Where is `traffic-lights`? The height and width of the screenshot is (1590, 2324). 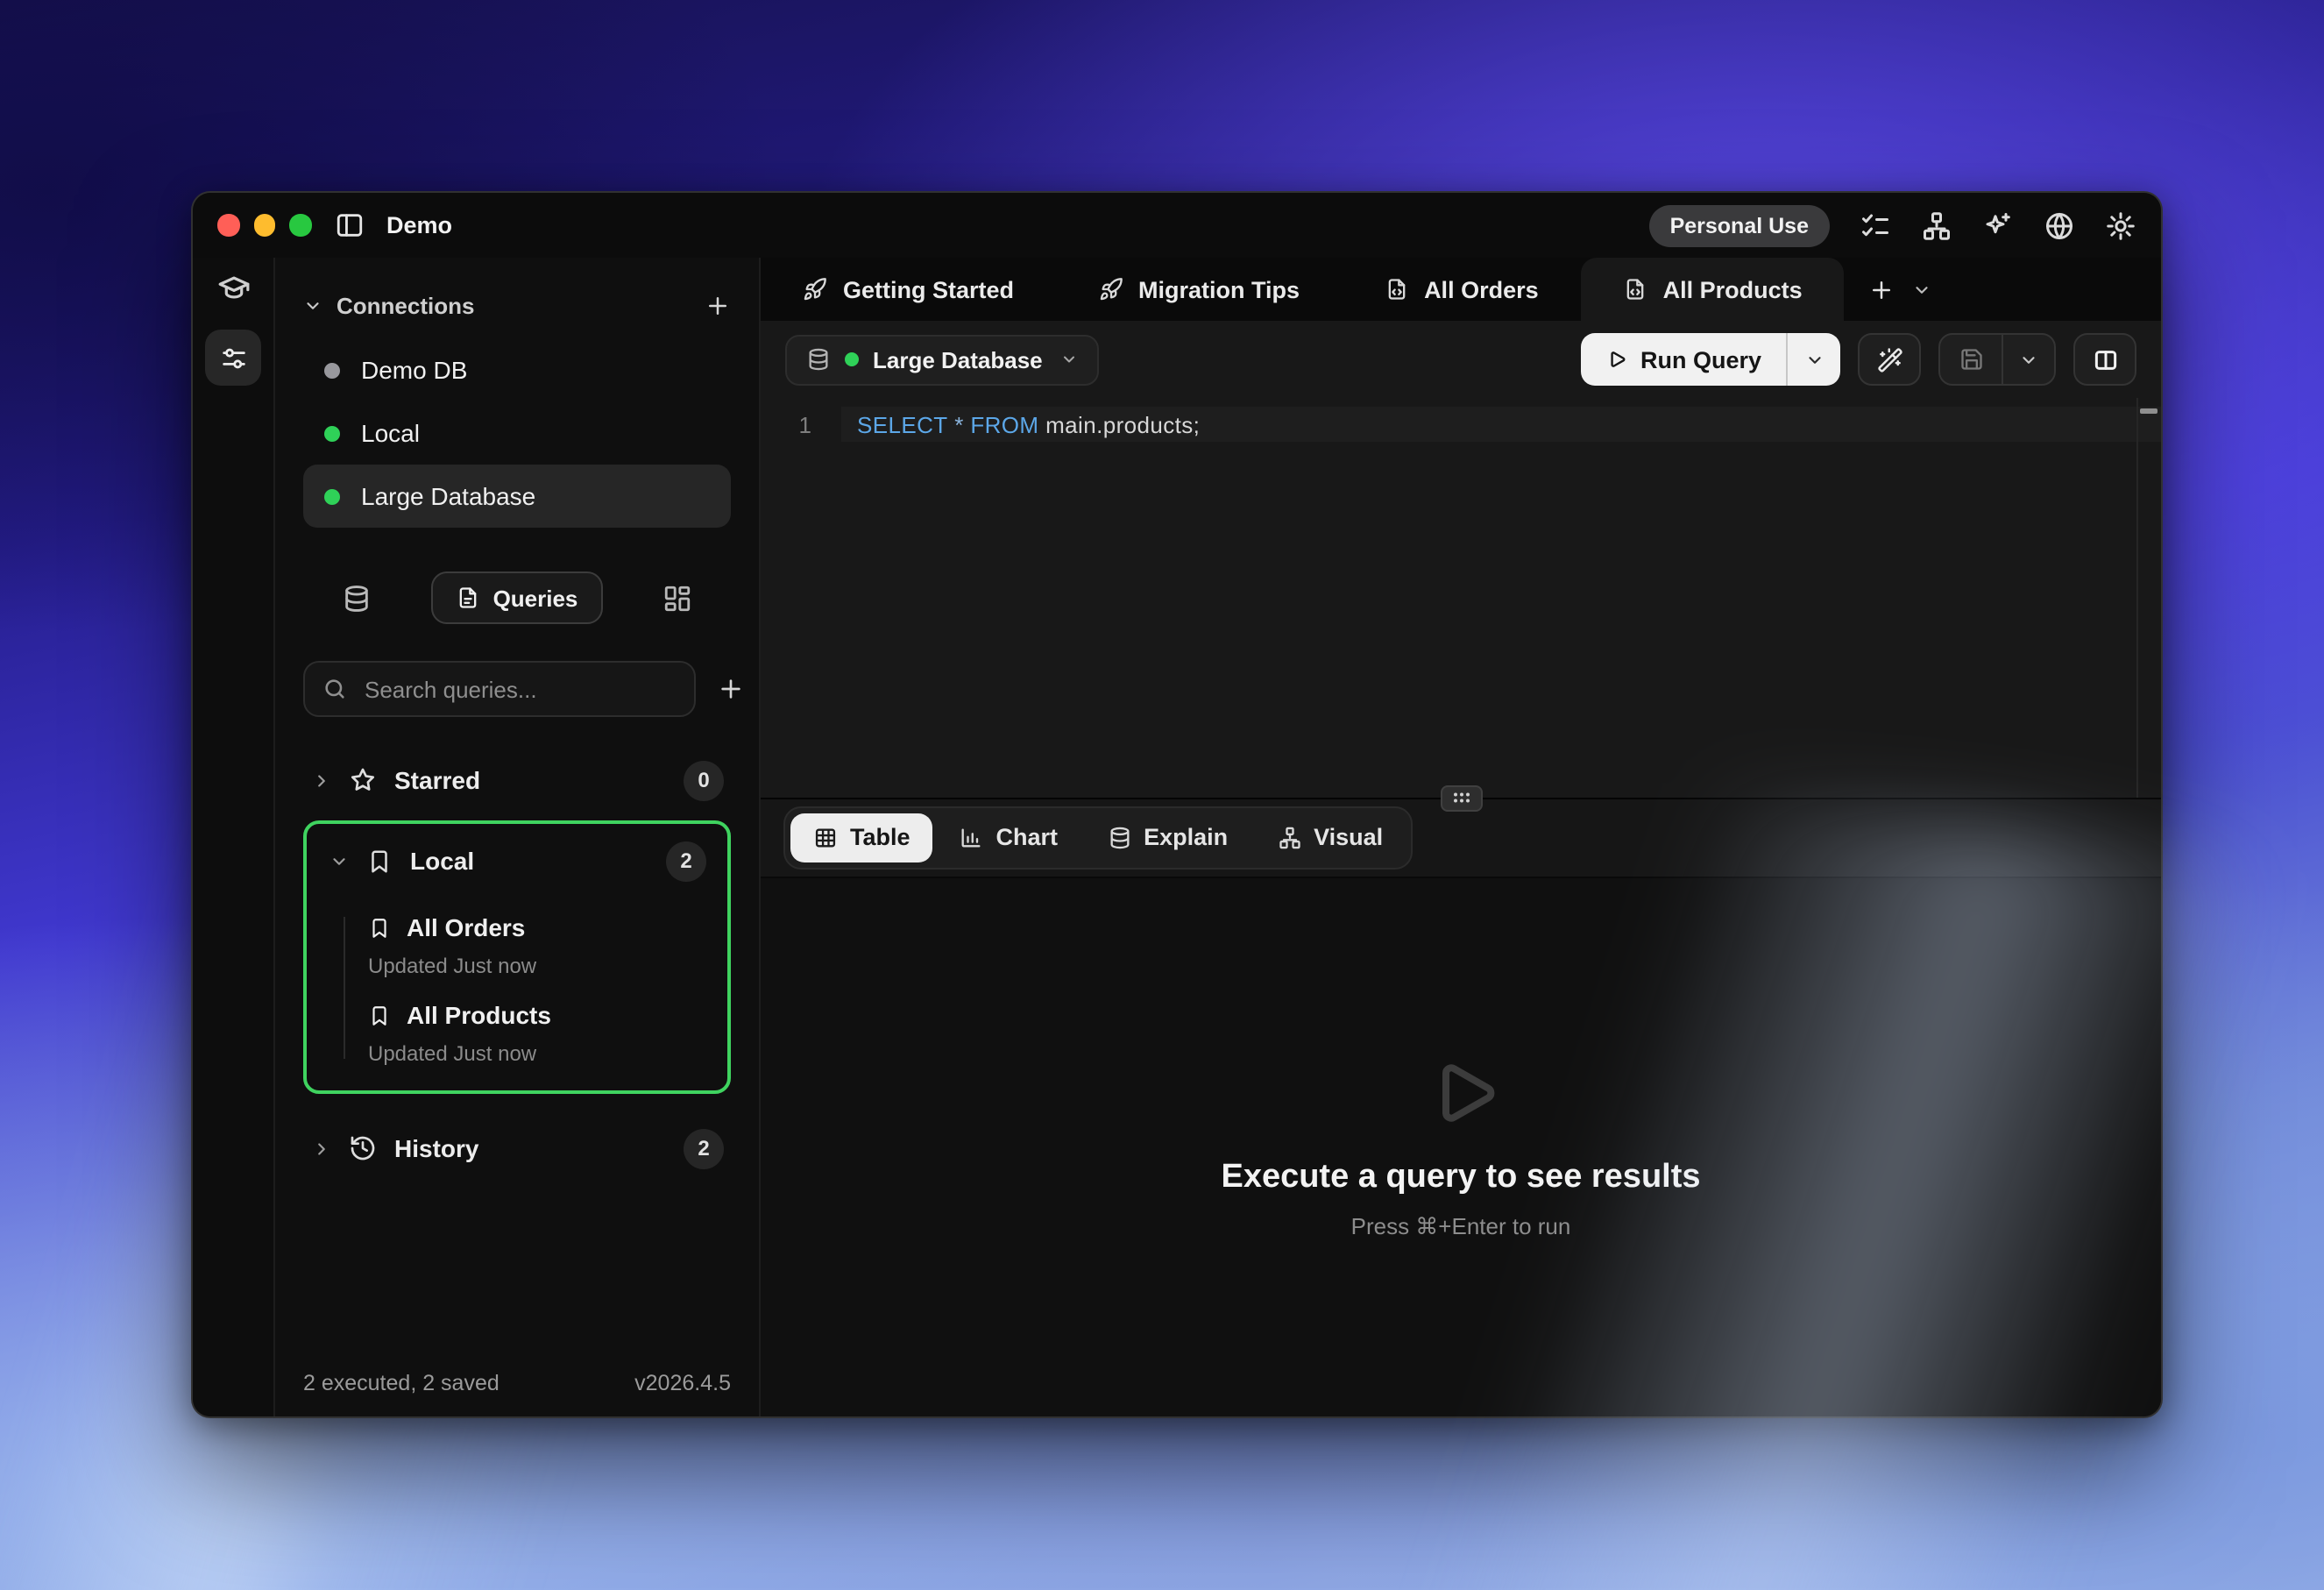
traffic-lights is located at coordinates (264, 225).